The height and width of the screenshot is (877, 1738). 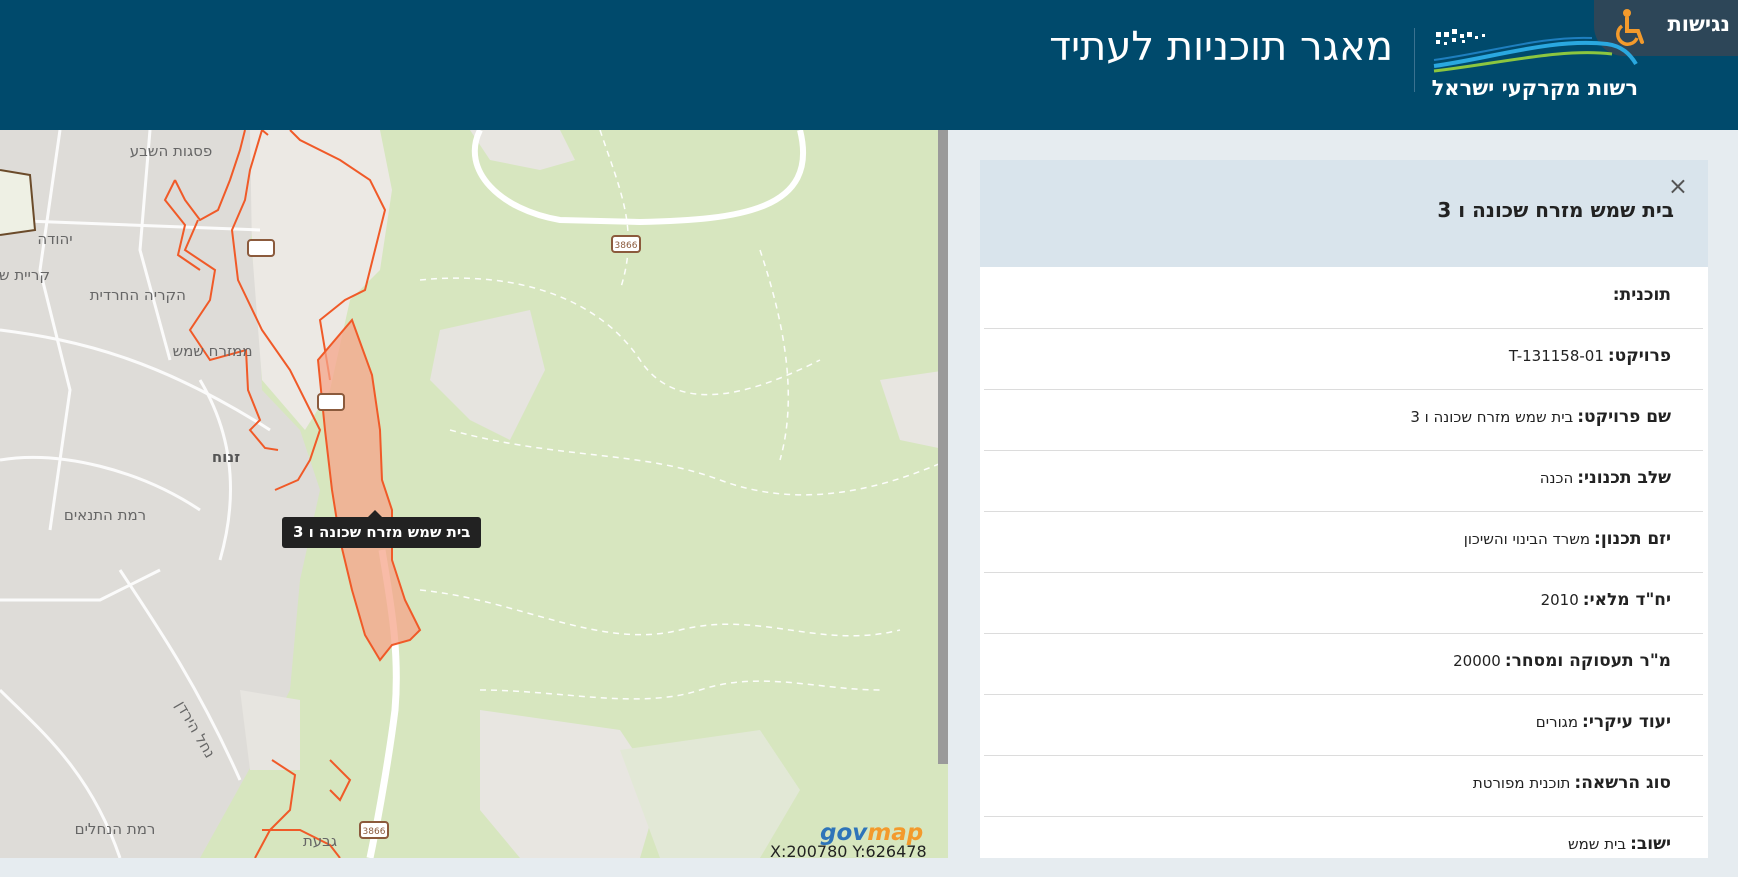 I want to click on map-scrollbar, so click(x=943, y=447).